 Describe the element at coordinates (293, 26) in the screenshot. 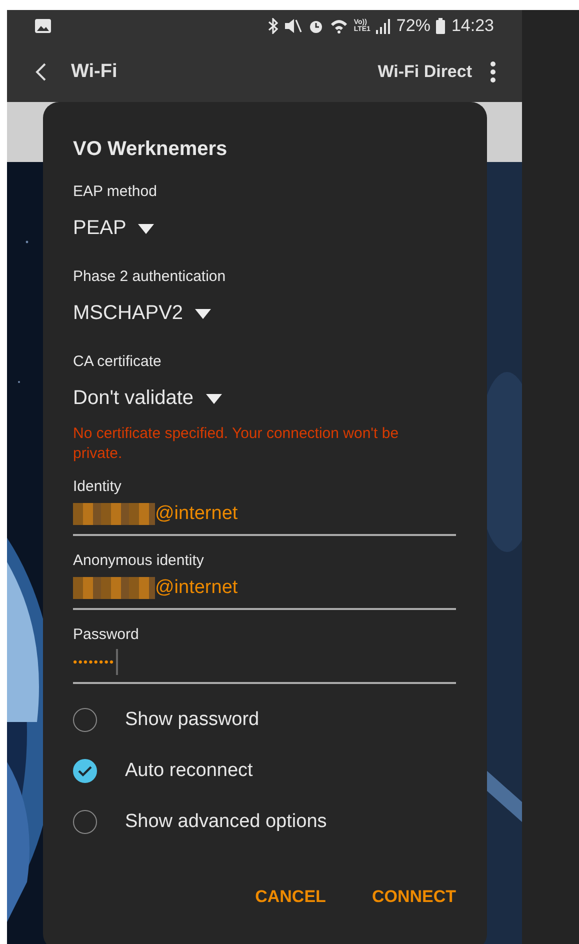

I see `mute-icon` at that location.